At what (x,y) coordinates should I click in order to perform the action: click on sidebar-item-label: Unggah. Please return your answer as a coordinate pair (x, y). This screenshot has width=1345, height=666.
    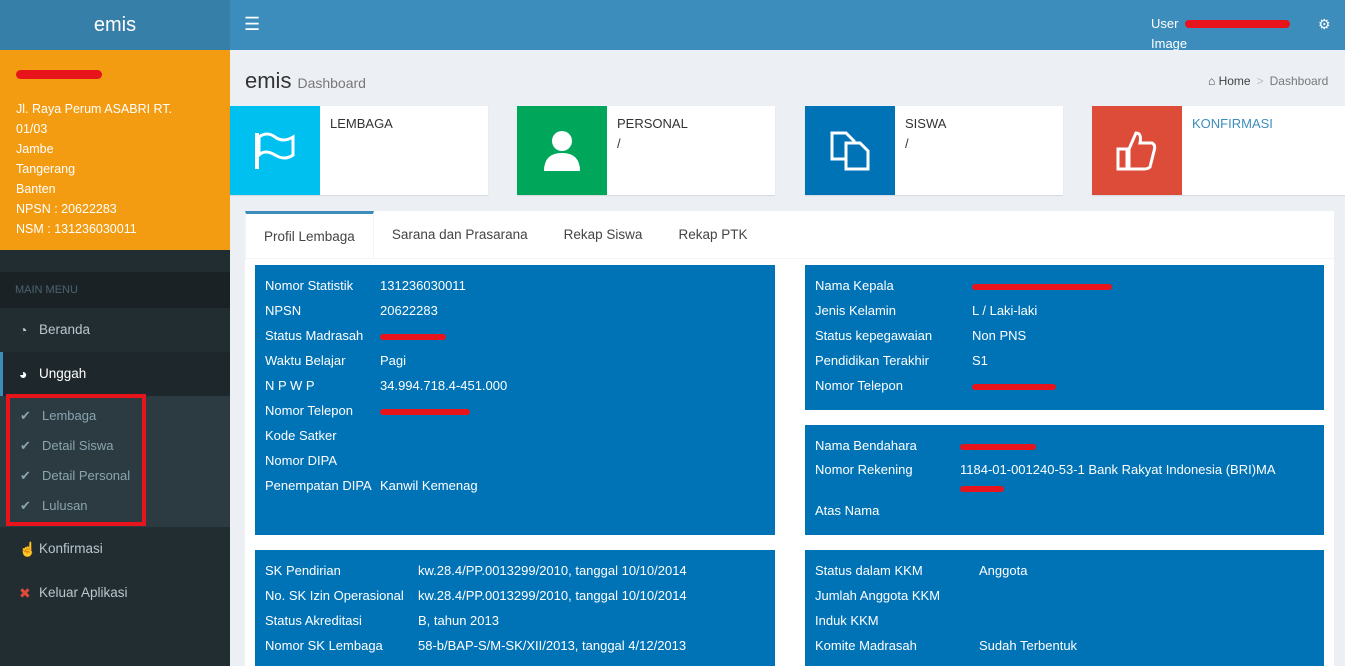
    Looking at the image, I should click on (63, 373).